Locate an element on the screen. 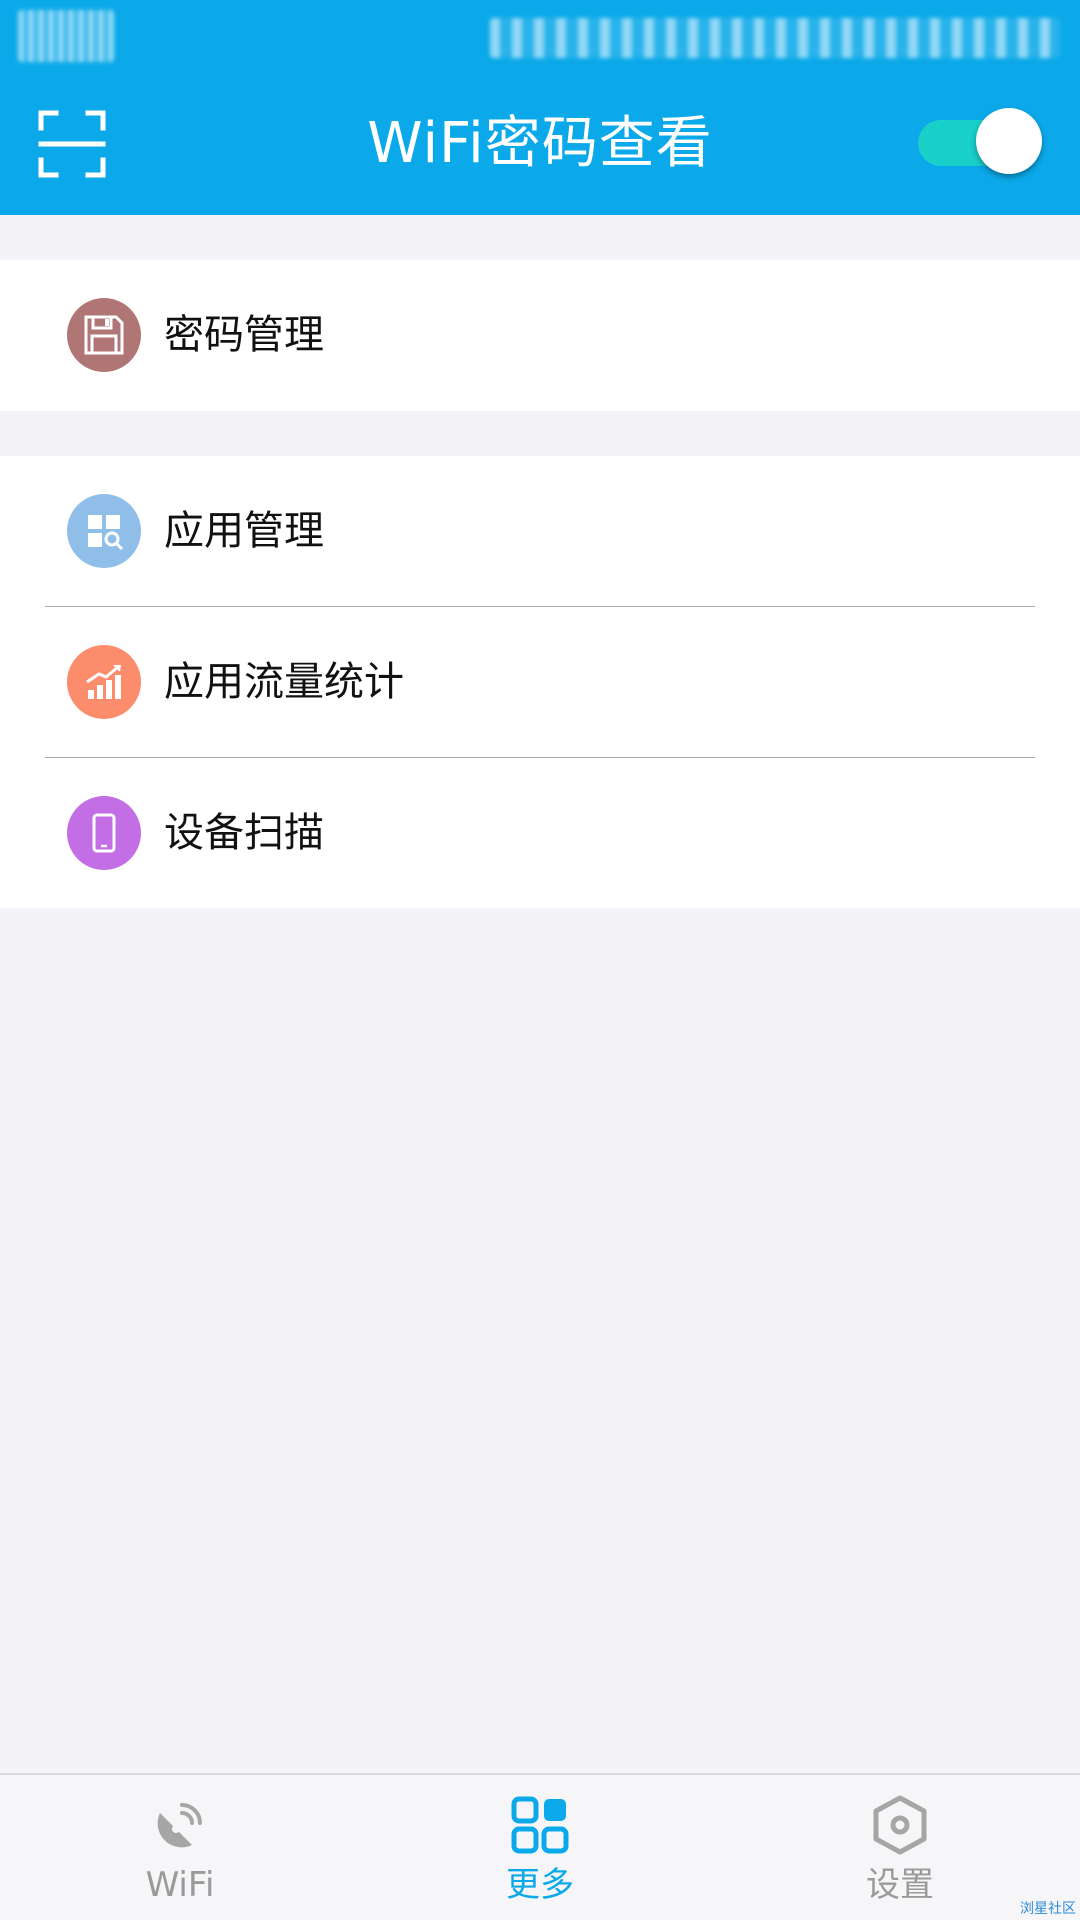 This screenshot has width=1080, height=1920. nav-tab-more: 更多 is located at coordinates (540, 1847).